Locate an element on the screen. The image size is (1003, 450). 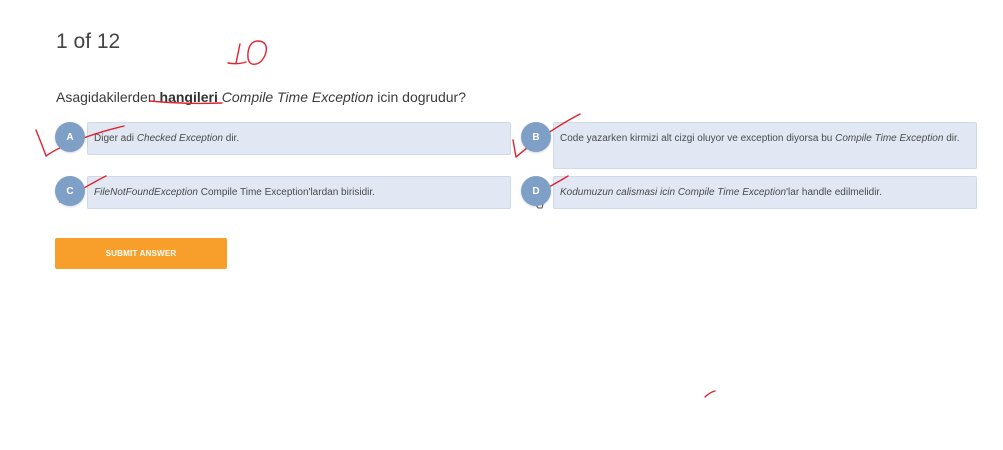
option-letter-badge: D is located at coordinates (536, 191).